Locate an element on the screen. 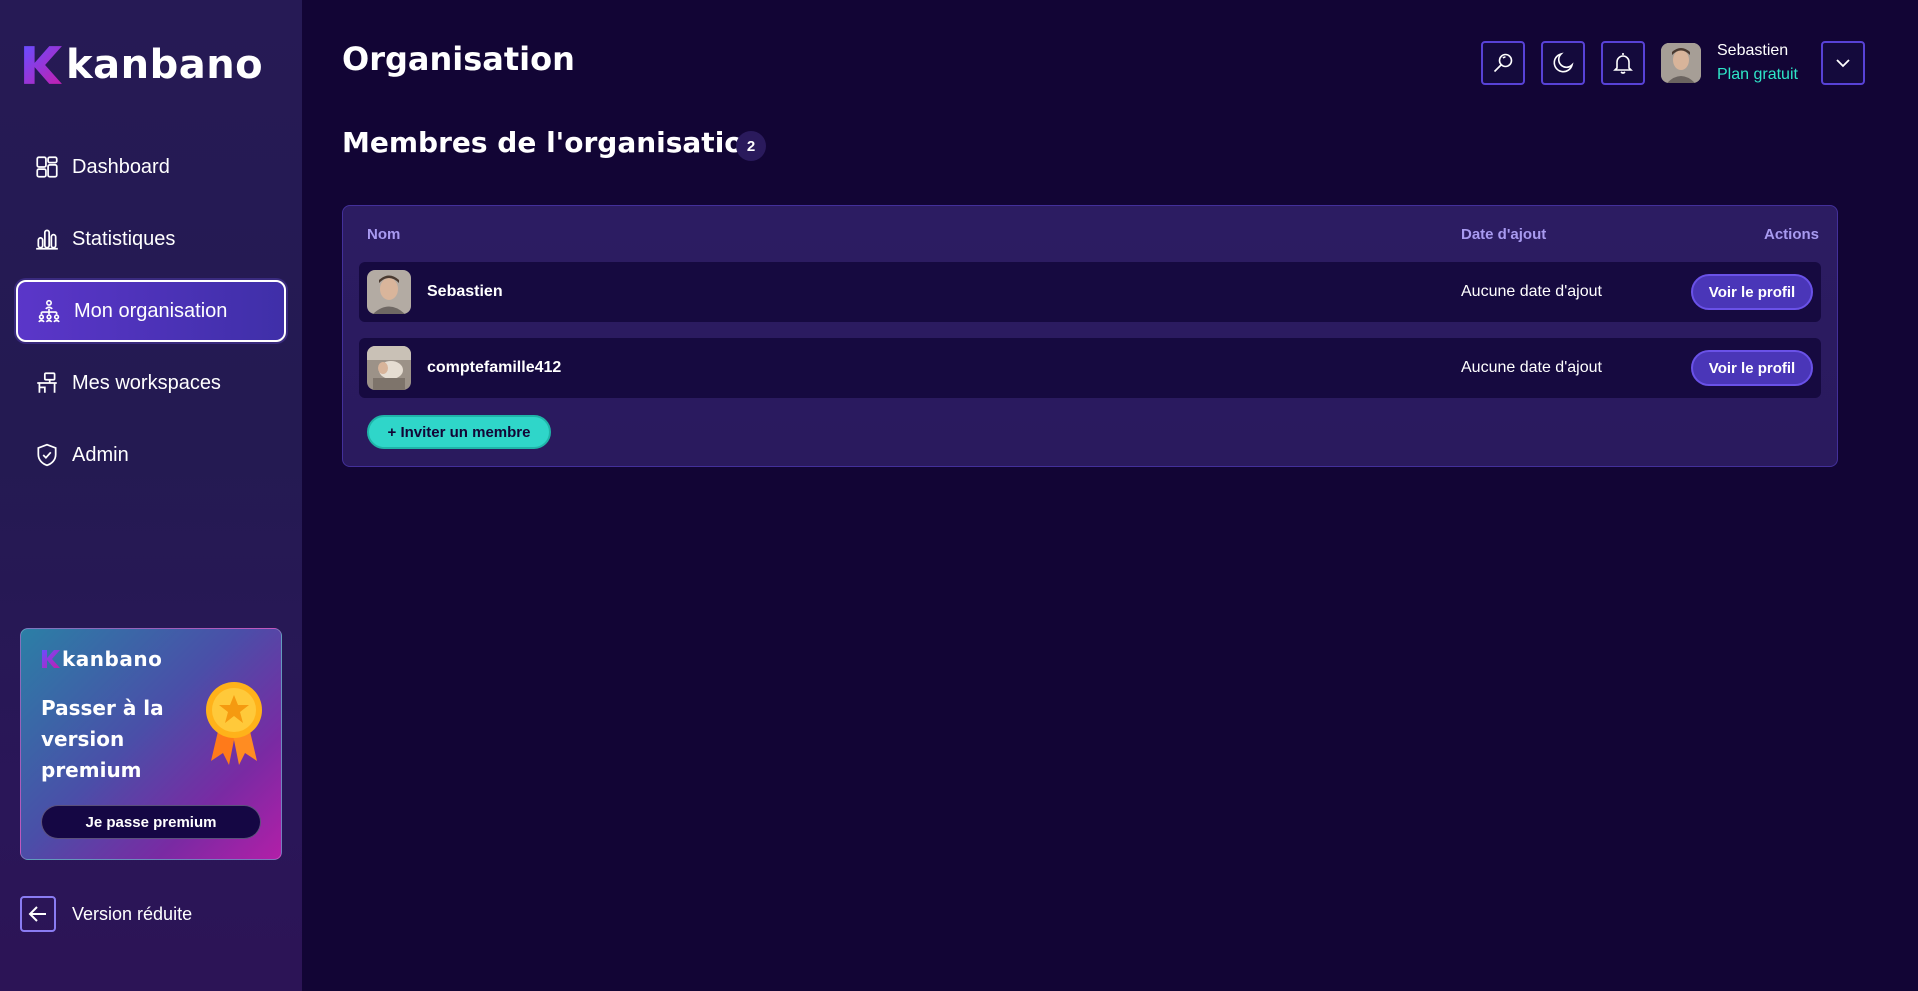  medal-icon is located at coordinates (234, 723).